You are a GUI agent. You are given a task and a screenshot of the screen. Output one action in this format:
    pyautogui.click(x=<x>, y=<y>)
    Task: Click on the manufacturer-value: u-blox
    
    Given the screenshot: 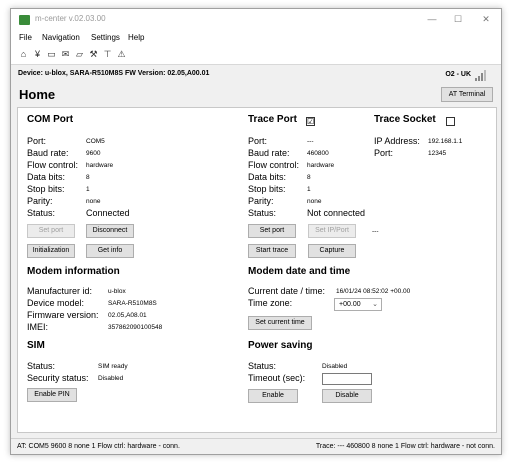 What is the action you would take?
    pyautogui.click(x=117, y=291)
    